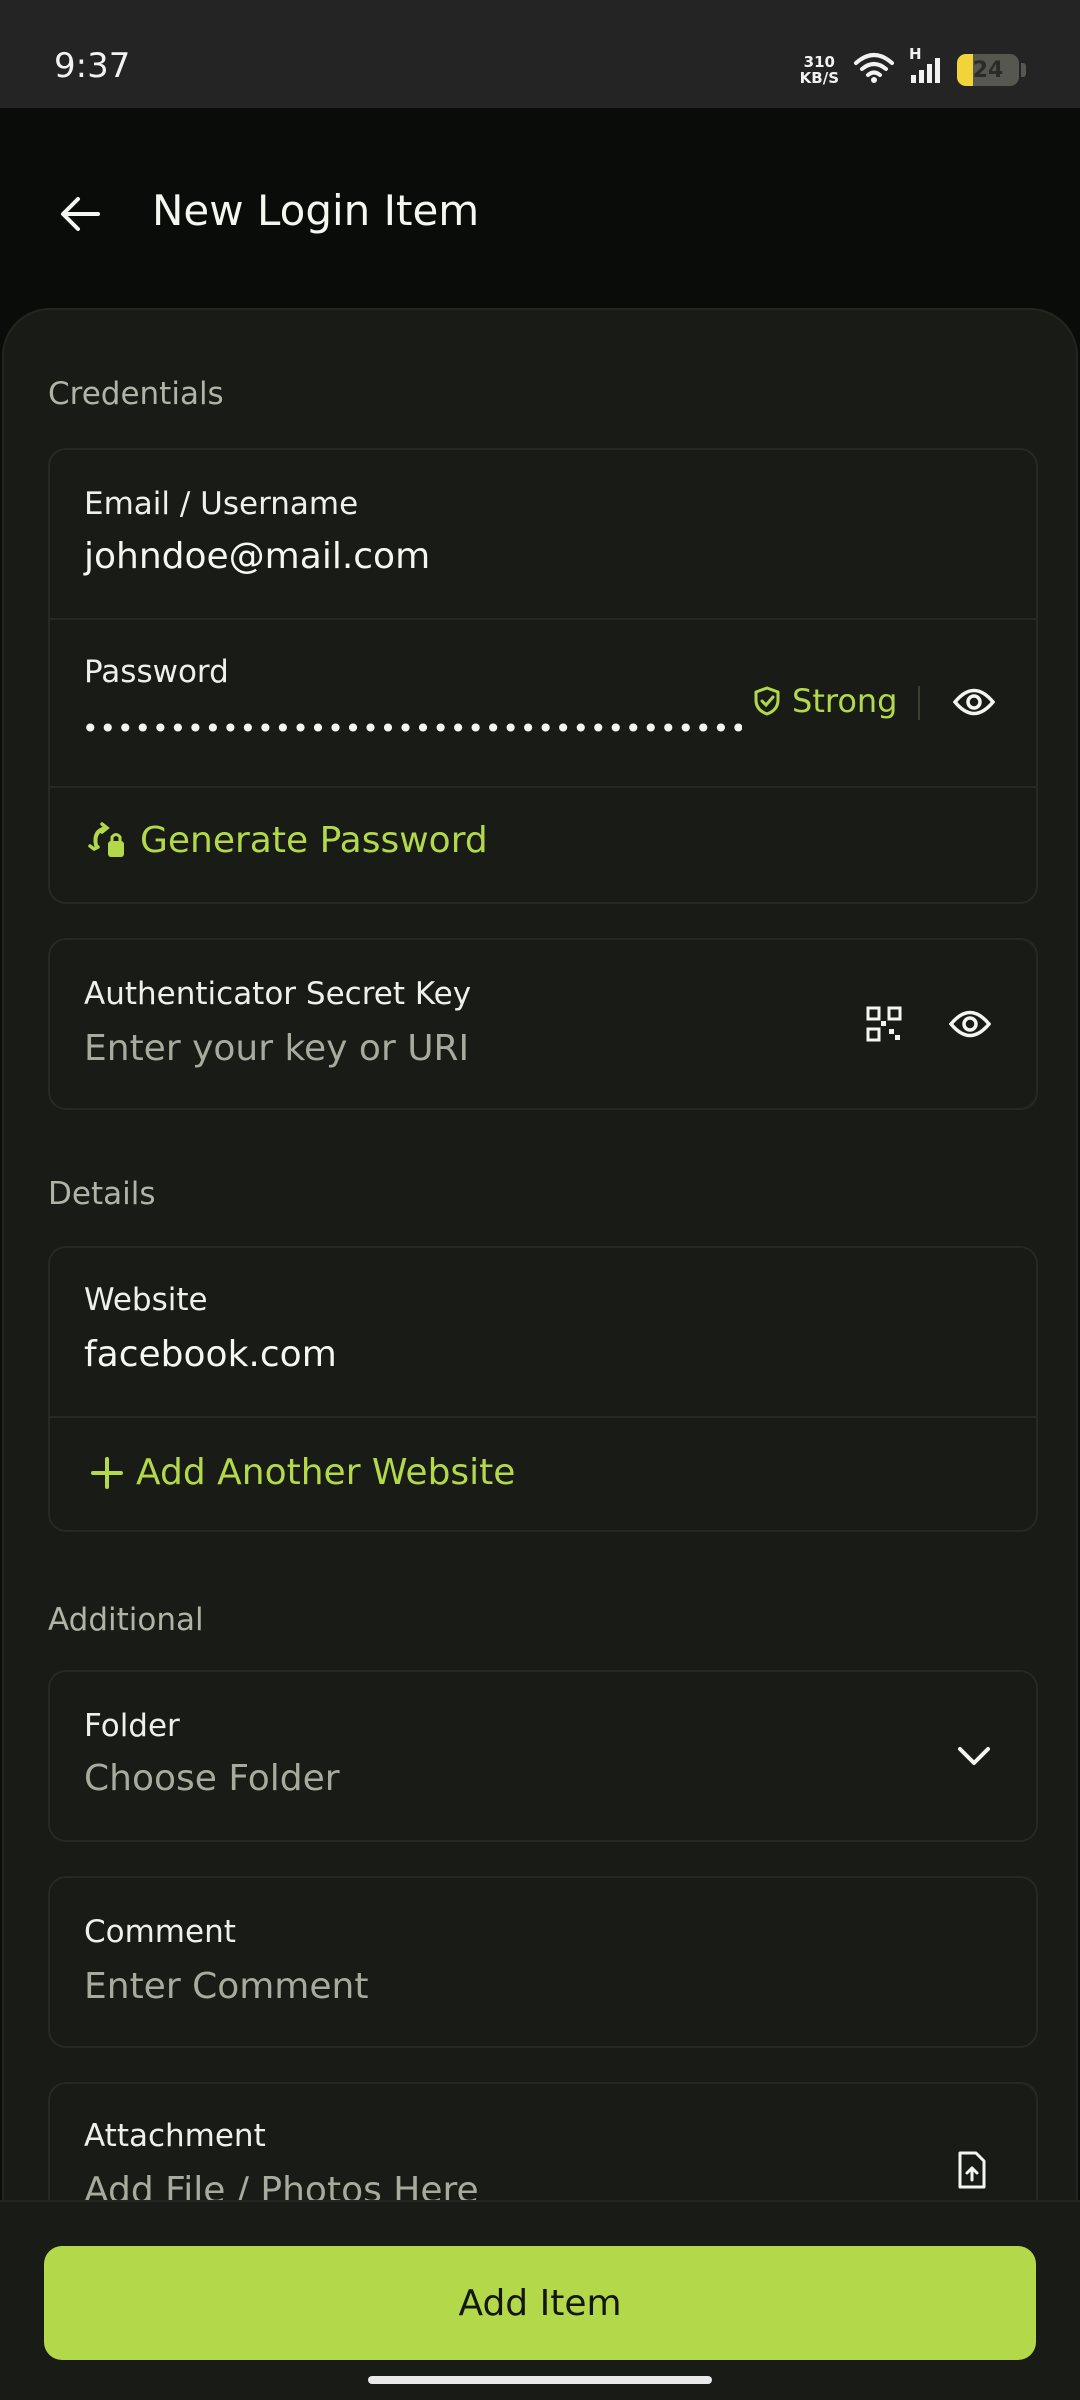 This screenshot has width=1080, height=2400. What do you see at coordinates (221, 504) in the screenshot?
I see `email-label: Email / Username` at bounding box center [221, 504].